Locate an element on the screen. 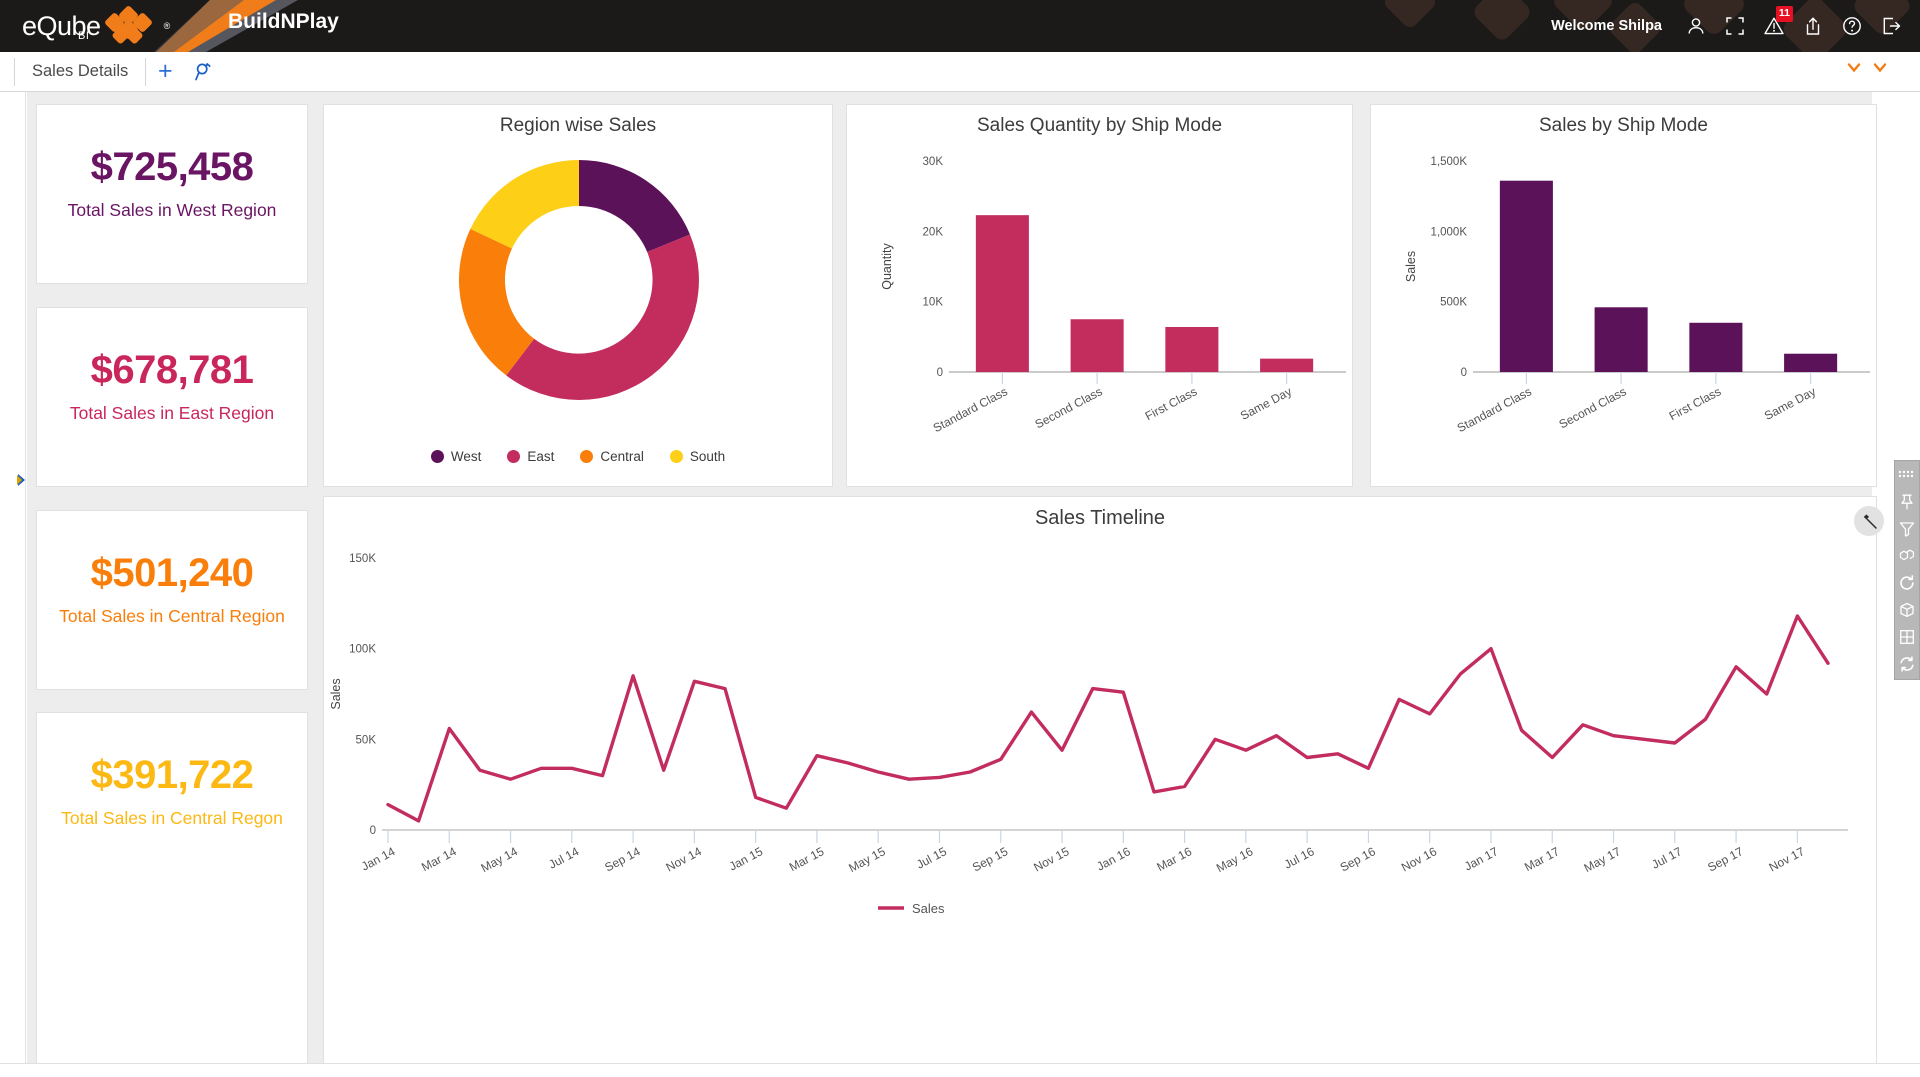  logout-icon is located at coordinates (1891, 26).